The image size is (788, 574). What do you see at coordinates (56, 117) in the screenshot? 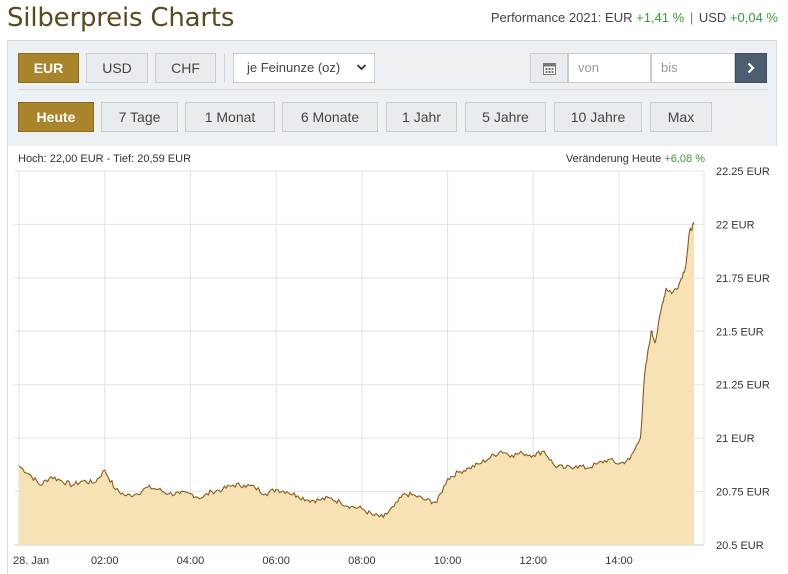
I see `range-button-heute: Heute` at bounding box center [56, 117].